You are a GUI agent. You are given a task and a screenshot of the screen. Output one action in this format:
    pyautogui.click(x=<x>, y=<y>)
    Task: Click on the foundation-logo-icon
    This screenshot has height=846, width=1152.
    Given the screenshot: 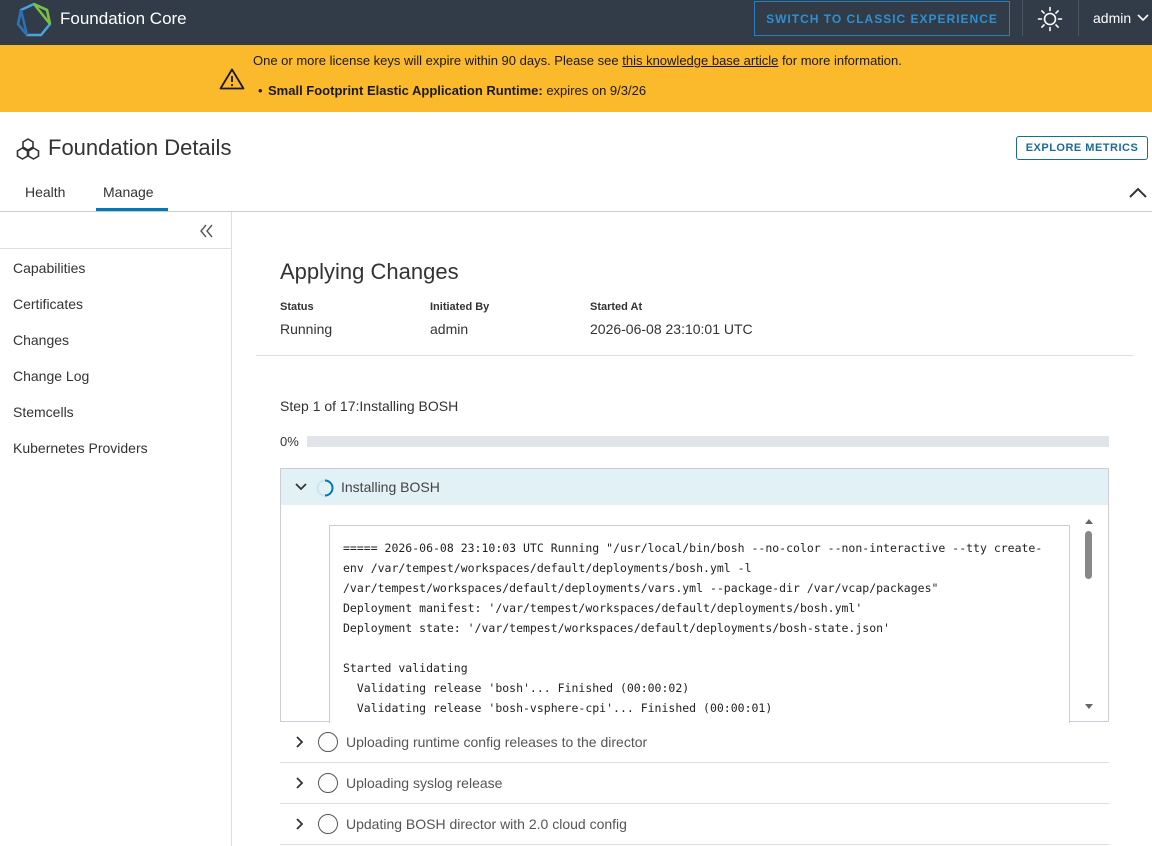 What is the action you would take?
    pyautogui.click(x=34, y=19)
    